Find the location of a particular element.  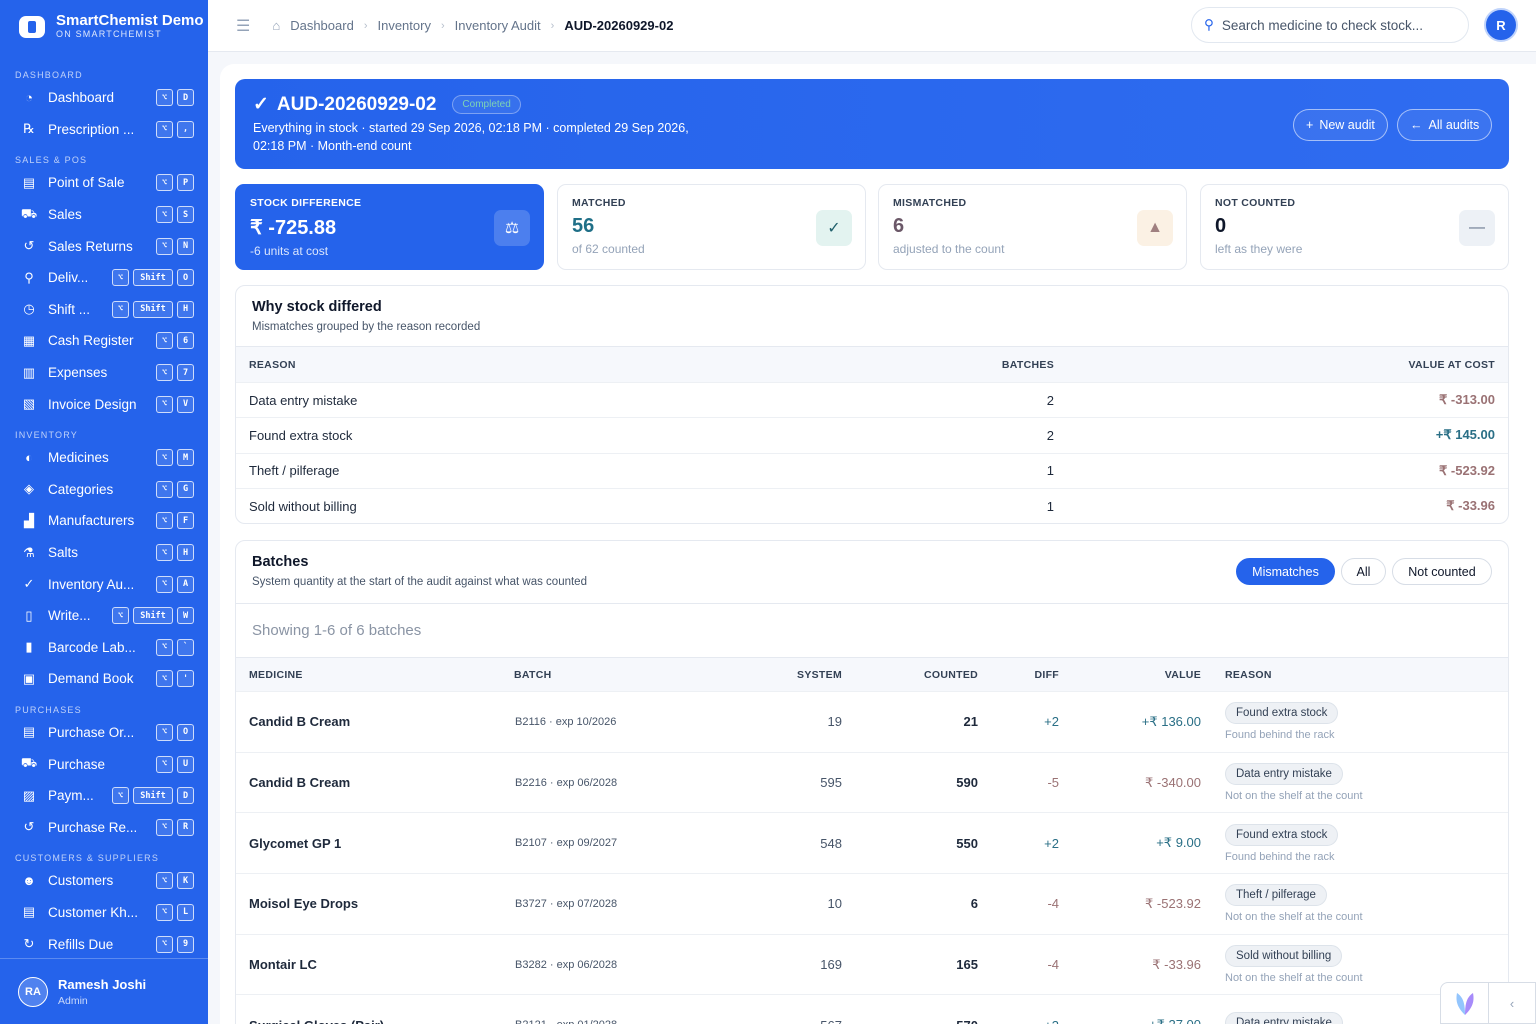

breadcrumb-dashboard: Dashboard is located at coordinates (322, 25).